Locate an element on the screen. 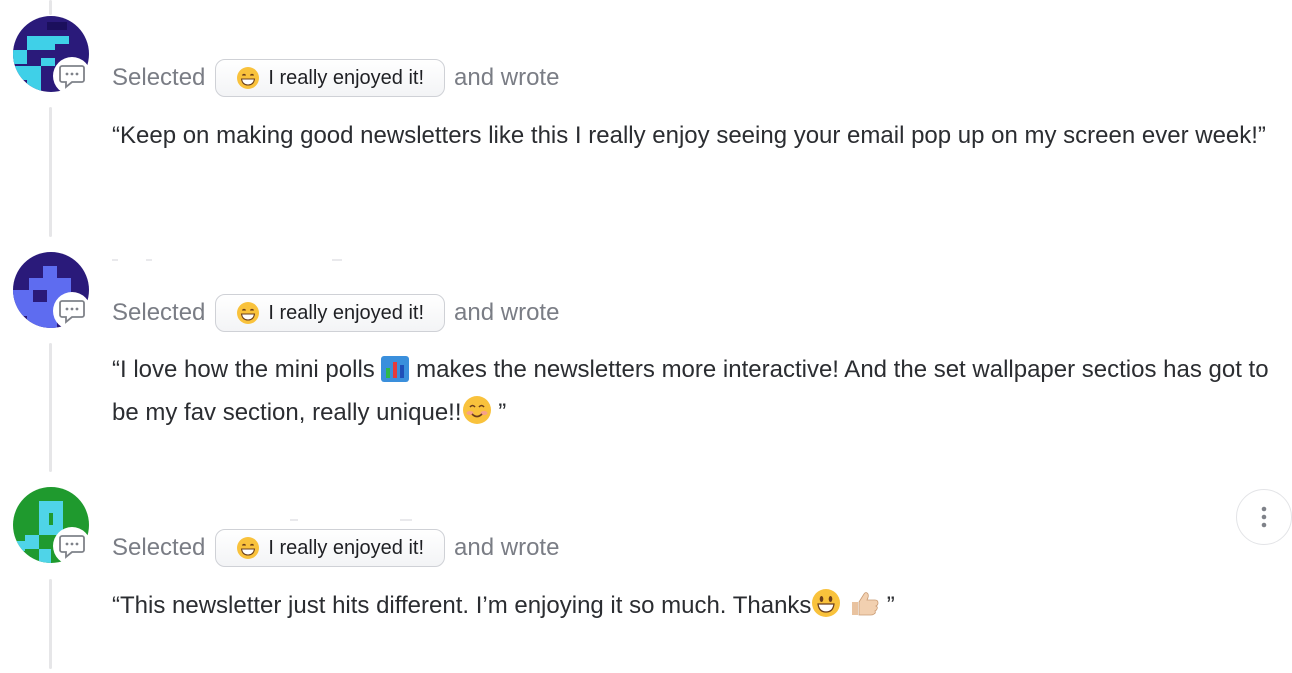  vertical-ellipsis-icon is located at coordinates (1264, 517).